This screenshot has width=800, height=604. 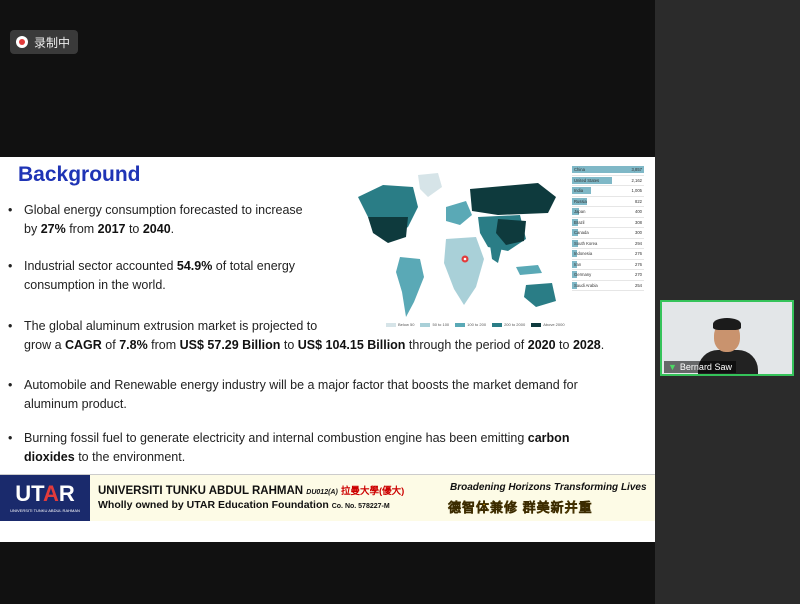 I want to click on ranking-row: Germany 270, so click(x=608, y=275).